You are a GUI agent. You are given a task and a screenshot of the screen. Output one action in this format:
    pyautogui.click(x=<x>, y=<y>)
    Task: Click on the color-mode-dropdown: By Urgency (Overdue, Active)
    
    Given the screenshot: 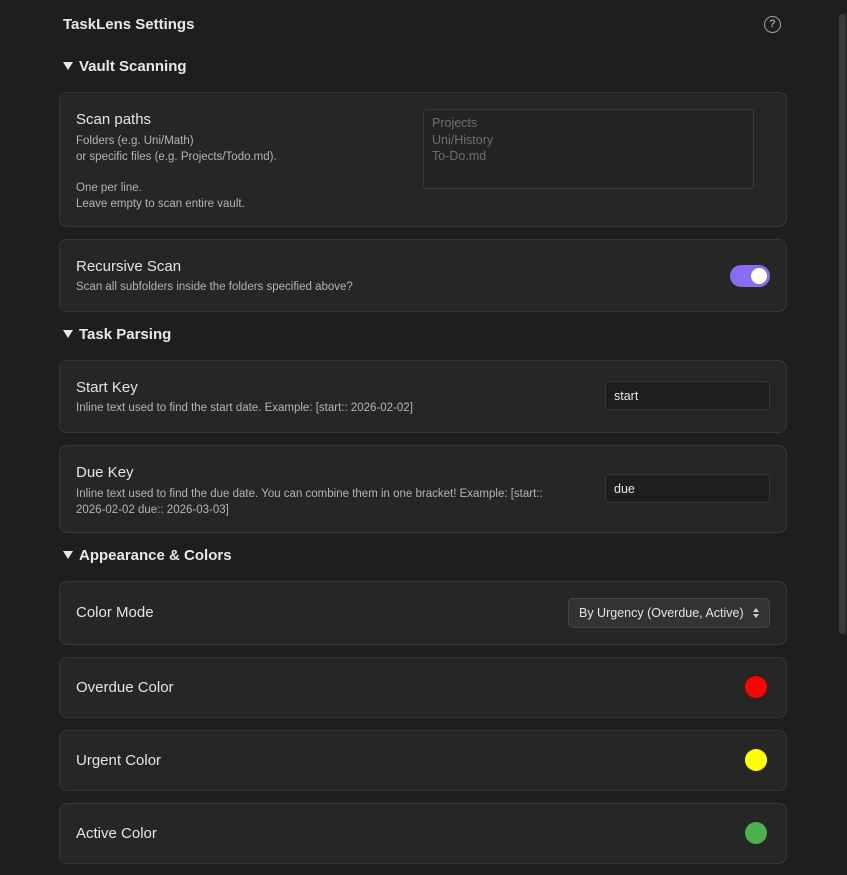 What is the action you would take?
    pyautogui.click(x=669, y=613)
    